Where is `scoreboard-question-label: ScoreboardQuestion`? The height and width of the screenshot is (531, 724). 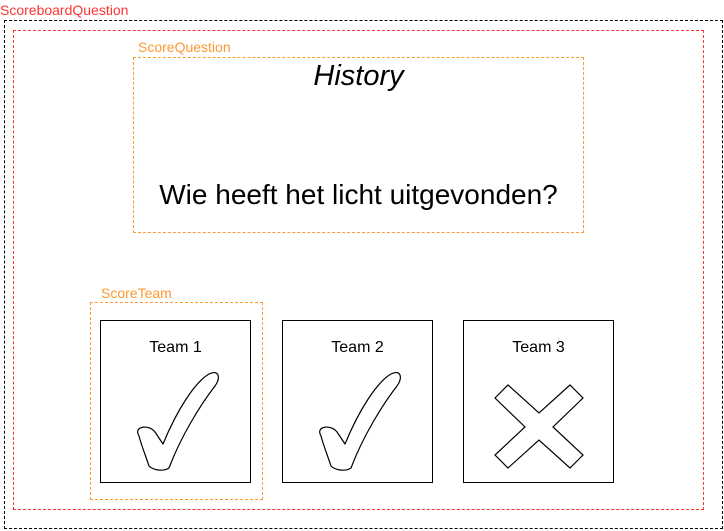 scoreboard-question-label: ScoreboardQuestion is located at coordinates (64, 10).